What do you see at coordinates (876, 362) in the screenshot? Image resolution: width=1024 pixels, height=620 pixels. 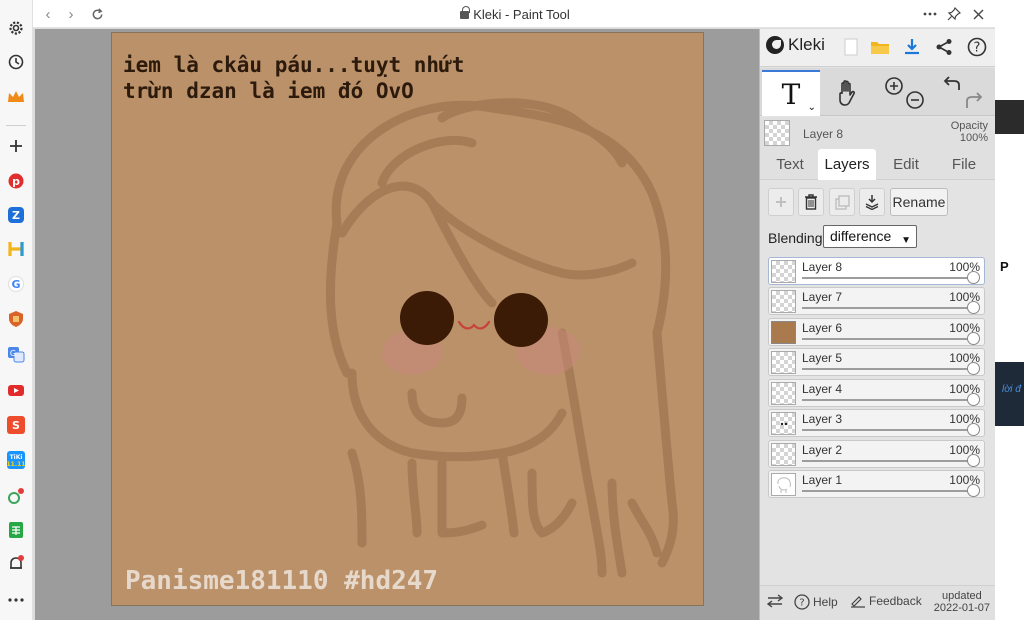 I see `layer-row: Layer 5 100%` at bounding box center [876, 362].